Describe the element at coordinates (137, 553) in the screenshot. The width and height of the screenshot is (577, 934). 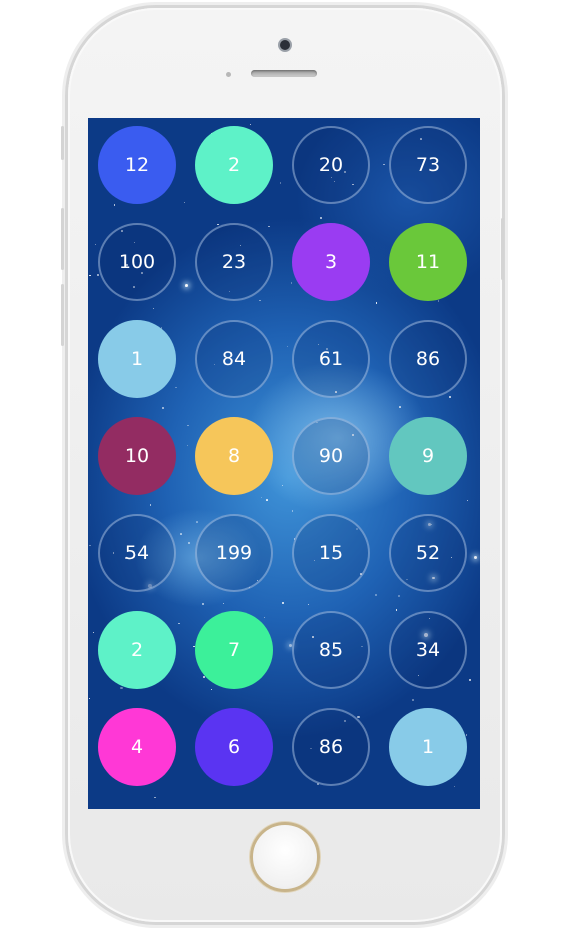
I see `number-tile: 54` at that location.